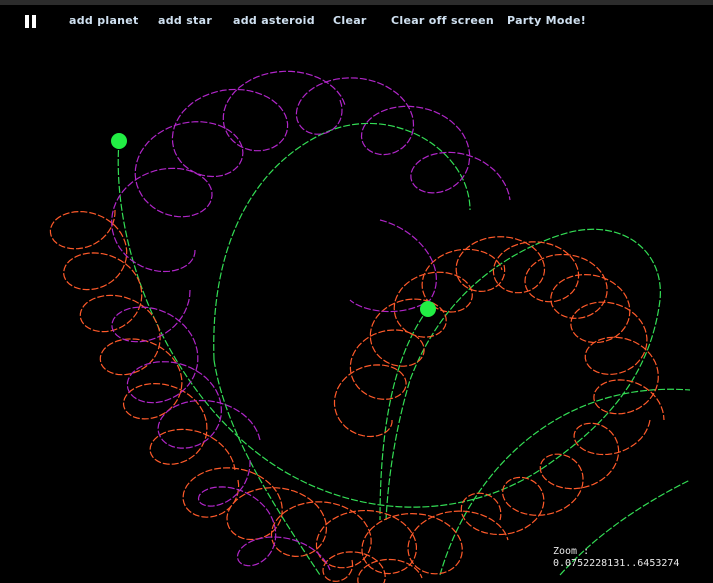  I want to click on party-mode-button: Party Mode!, so click(546, 20).